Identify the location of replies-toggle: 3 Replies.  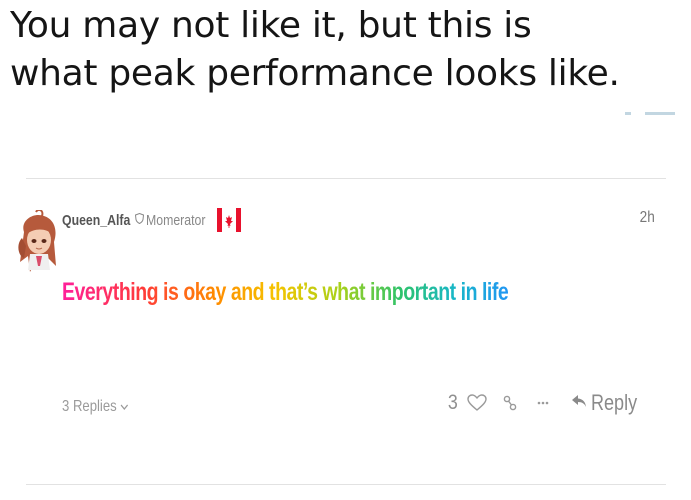
(95, 407).